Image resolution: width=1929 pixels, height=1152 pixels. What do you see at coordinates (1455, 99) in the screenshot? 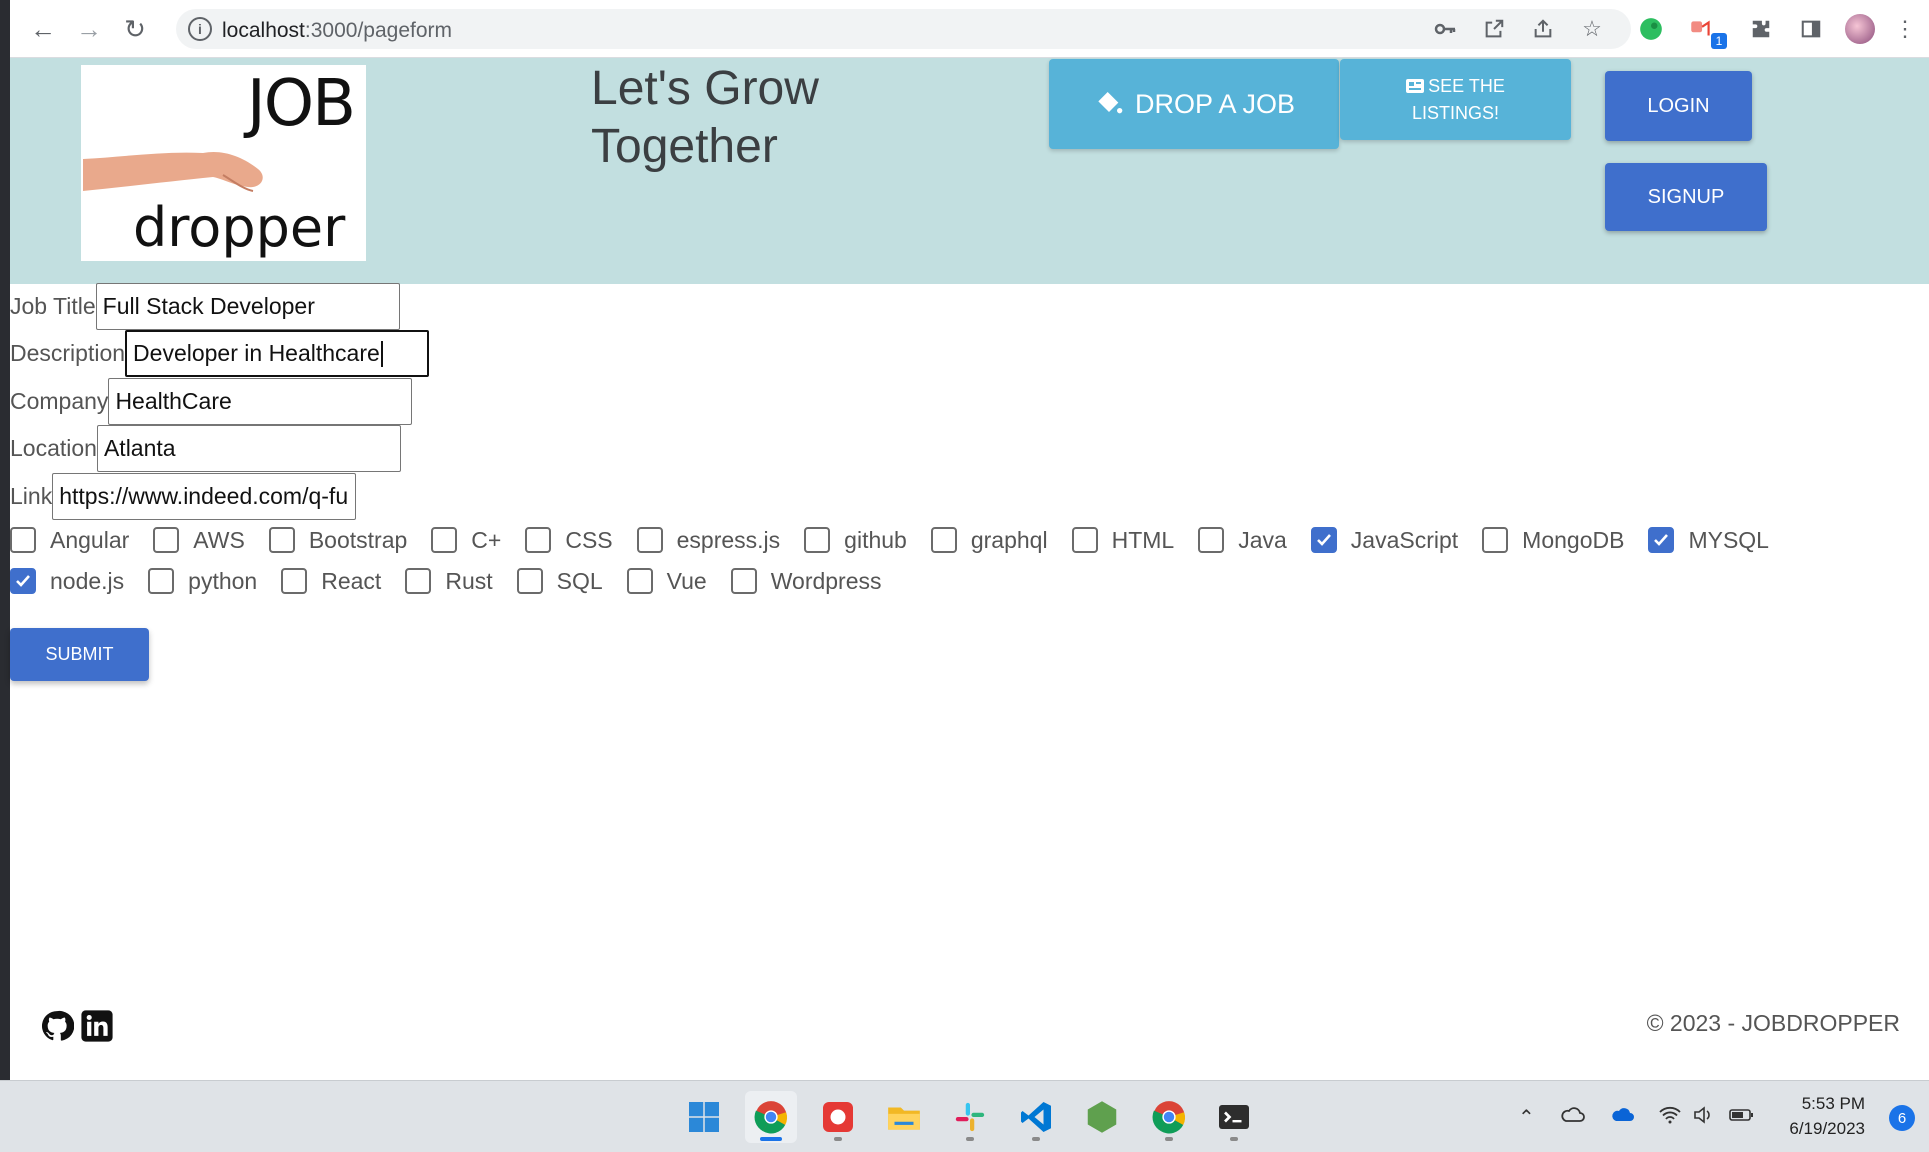
I see `see-listings-button: SEE THE LISTINGS!` at bounding box center [1455, 99].